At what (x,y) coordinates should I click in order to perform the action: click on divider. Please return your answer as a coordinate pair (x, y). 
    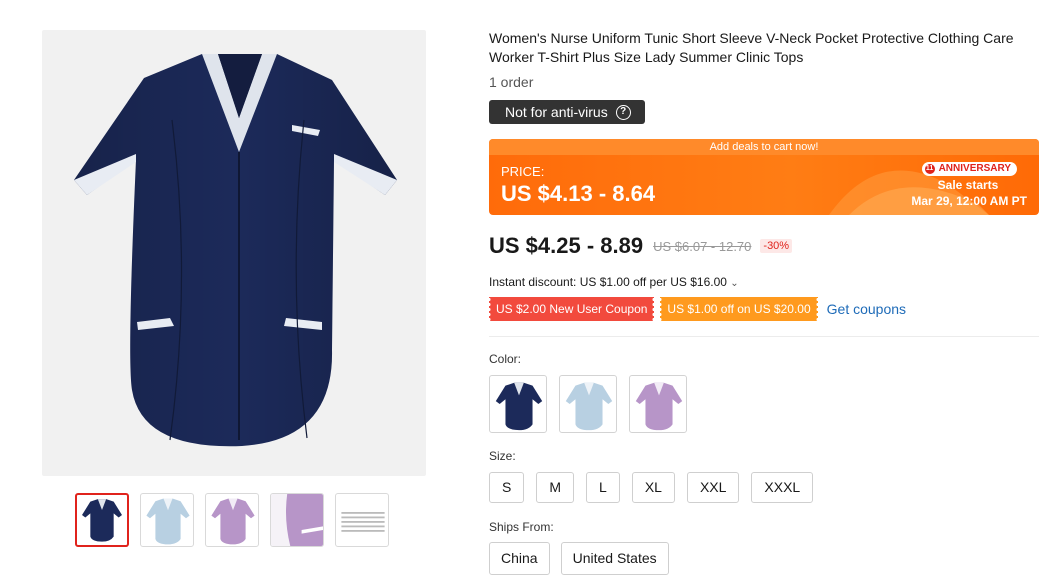
    Looking at the image, I should click on (764, 336).